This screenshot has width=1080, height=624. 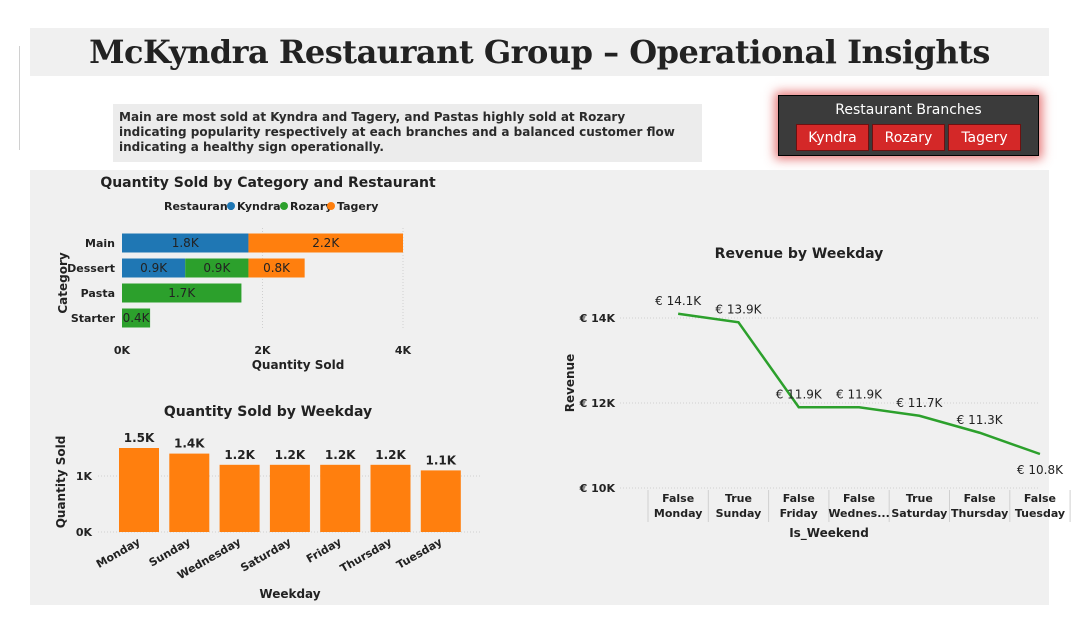 I want to click on legend-title: Restaurant, so click(x=198, y=206).